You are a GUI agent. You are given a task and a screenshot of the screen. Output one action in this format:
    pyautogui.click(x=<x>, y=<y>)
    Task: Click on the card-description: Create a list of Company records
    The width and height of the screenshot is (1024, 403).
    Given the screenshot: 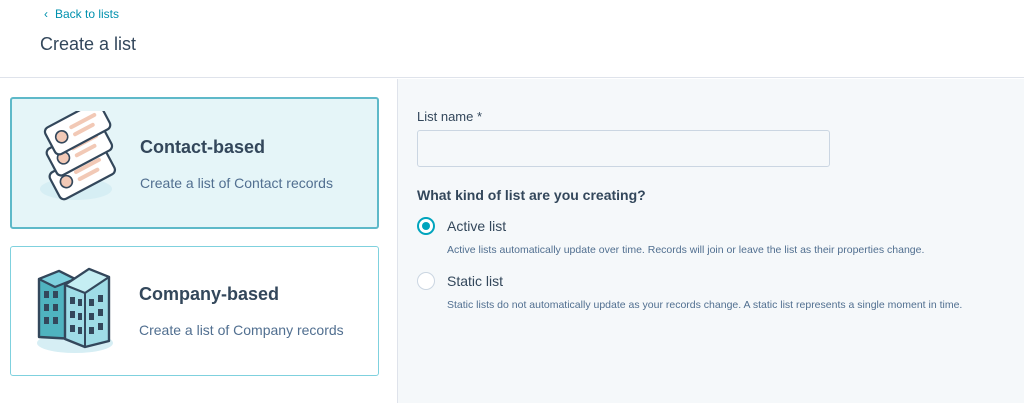 What is the action you would take?
    pyautogui.click(x=241, y=330)
    